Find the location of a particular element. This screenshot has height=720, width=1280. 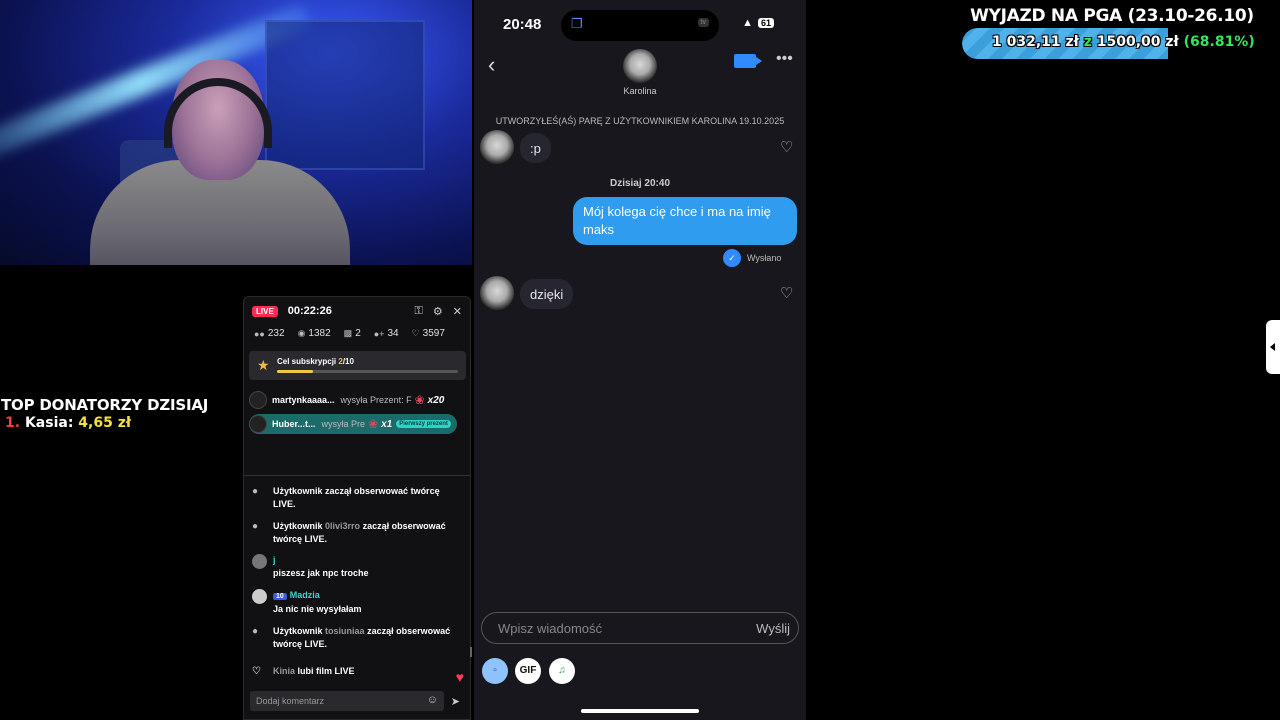

heart-icon: ♥ is located at coordinates (459, 677).